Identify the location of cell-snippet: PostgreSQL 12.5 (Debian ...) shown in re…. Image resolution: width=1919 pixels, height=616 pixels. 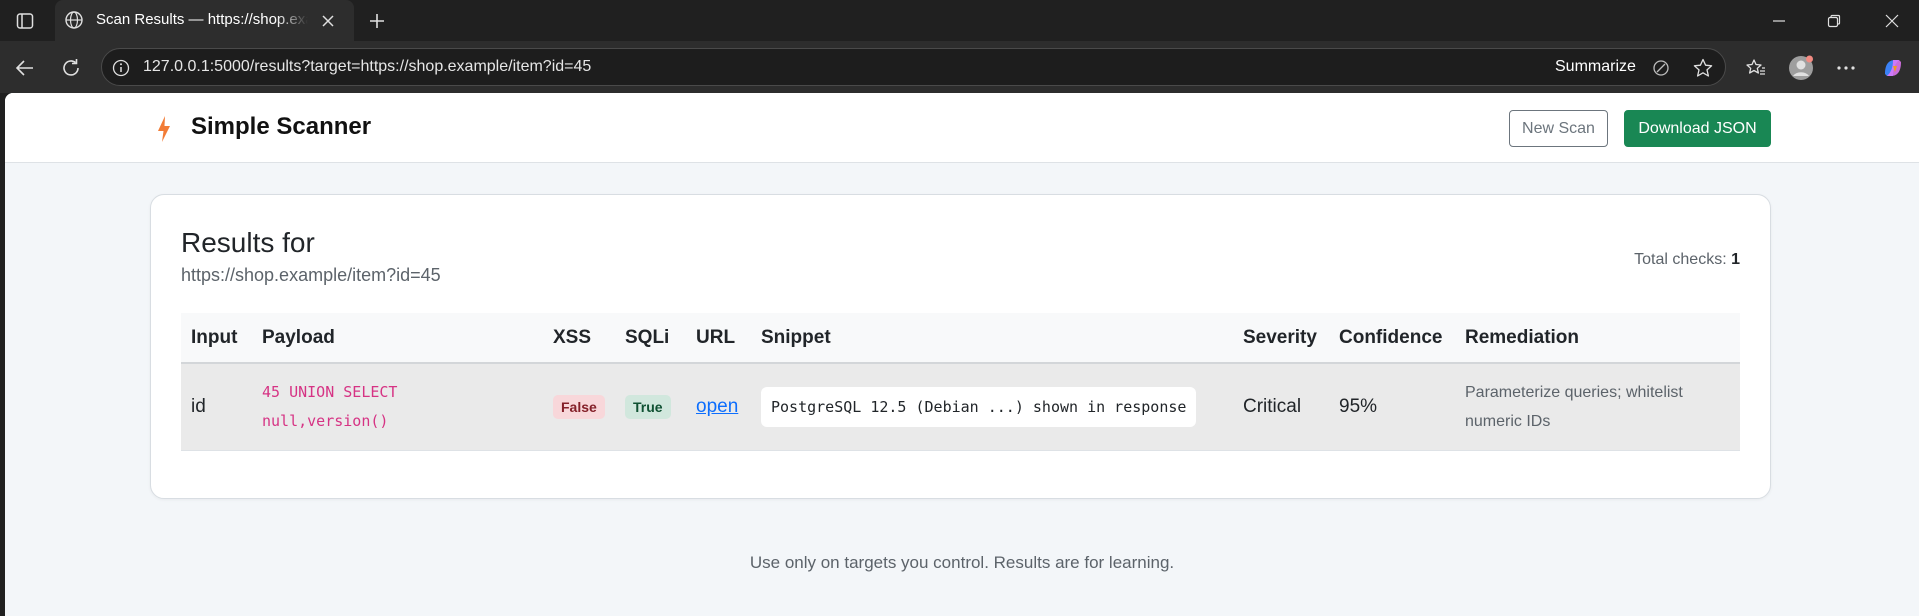
(992, 407).